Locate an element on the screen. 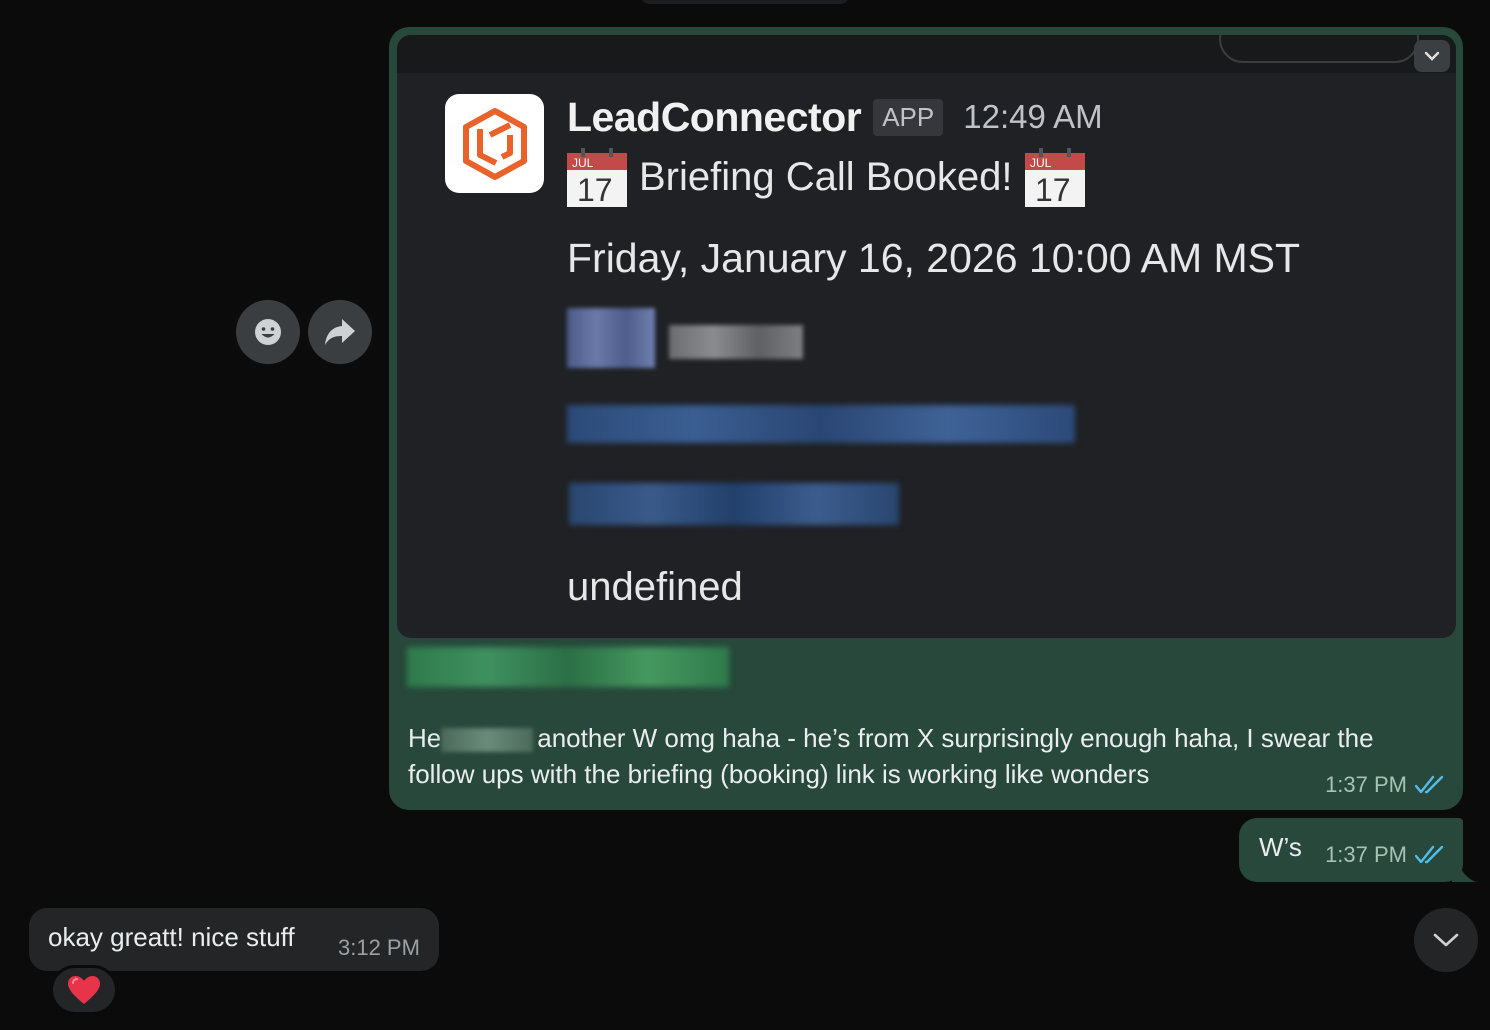 Image resolution: width=1490 pixels, height=1030 pixels. header-pill is located at coordinates (1319, 49).